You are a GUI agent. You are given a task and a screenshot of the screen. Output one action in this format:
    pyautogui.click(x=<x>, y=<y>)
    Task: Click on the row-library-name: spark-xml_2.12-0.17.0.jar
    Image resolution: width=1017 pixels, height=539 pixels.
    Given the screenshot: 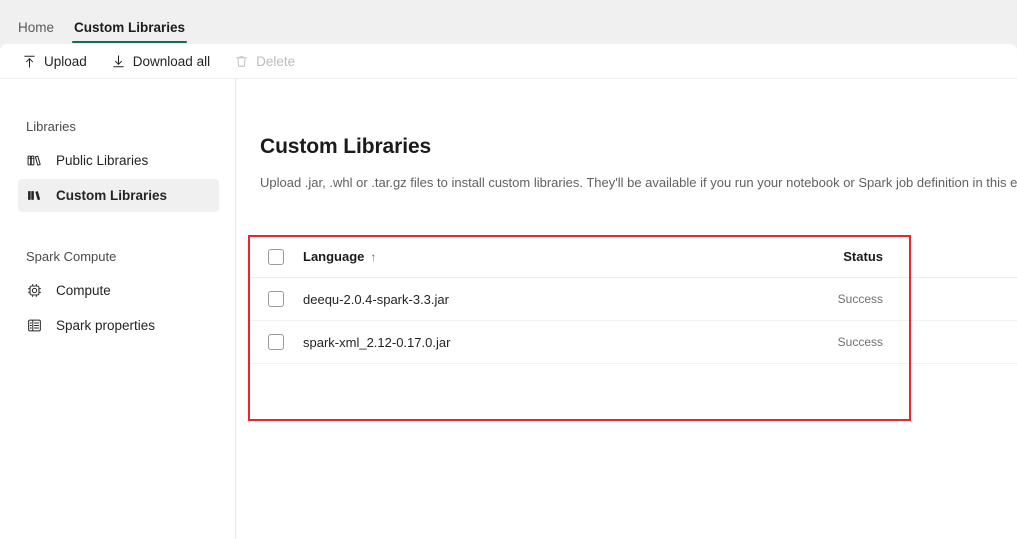 What is the action you would take?
    pyautogui.click(x=377, y=342)
    